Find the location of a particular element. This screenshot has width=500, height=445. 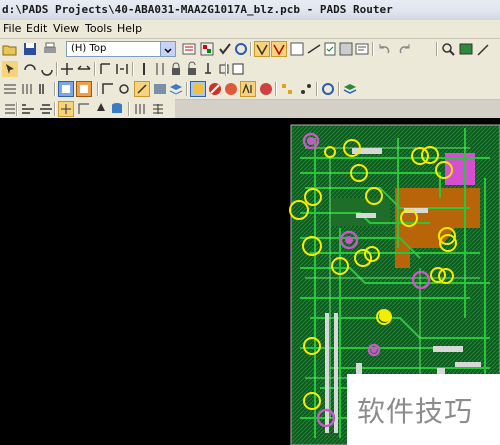

hatch-icon is located at coordinates (266, 89).